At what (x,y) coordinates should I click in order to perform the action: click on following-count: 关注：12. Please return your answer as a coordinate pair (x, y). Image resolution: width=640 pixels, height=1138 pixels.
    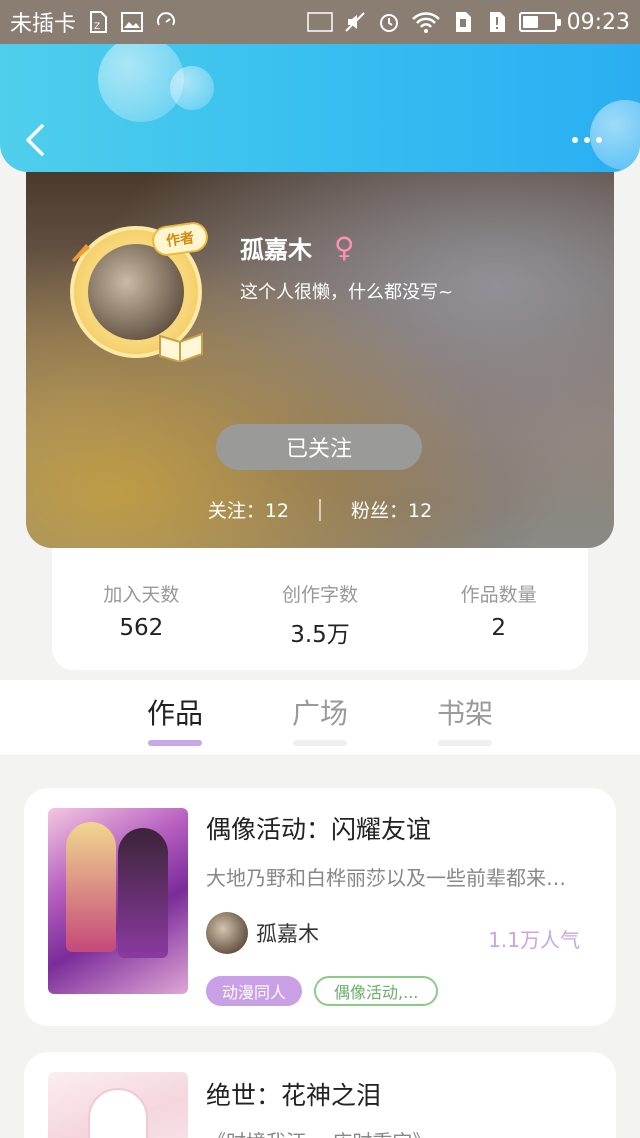
    Looking at the image, I should click on (248, 509).